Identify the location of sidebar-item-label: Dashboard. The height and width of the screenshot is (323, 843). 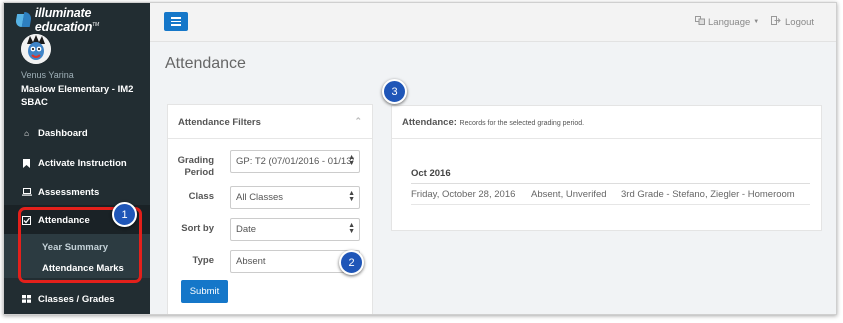
(63, 133).